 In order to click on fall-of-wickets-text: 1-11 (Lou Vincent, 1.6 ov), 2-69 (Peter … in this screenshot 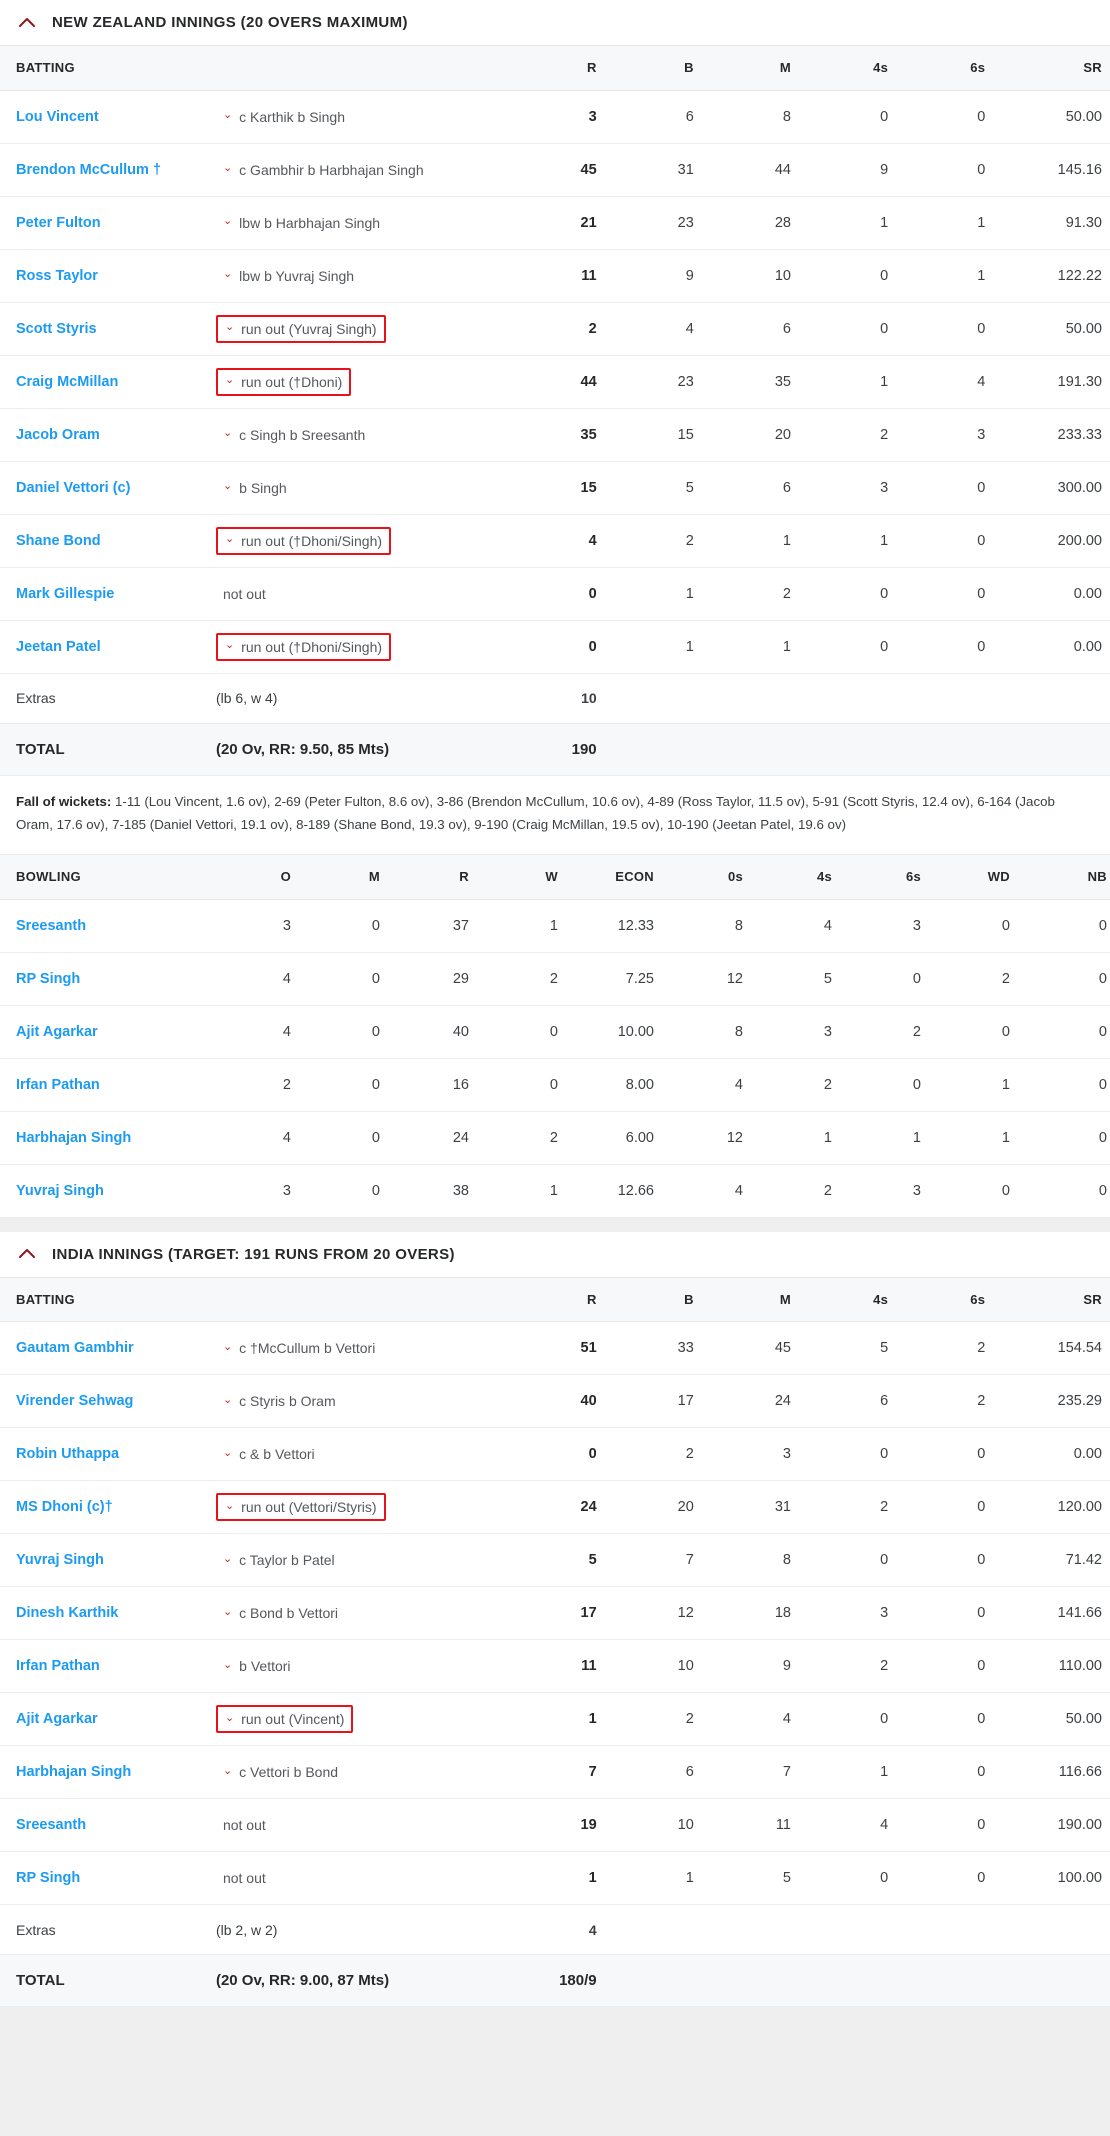, I will do `click(535, 812)`.